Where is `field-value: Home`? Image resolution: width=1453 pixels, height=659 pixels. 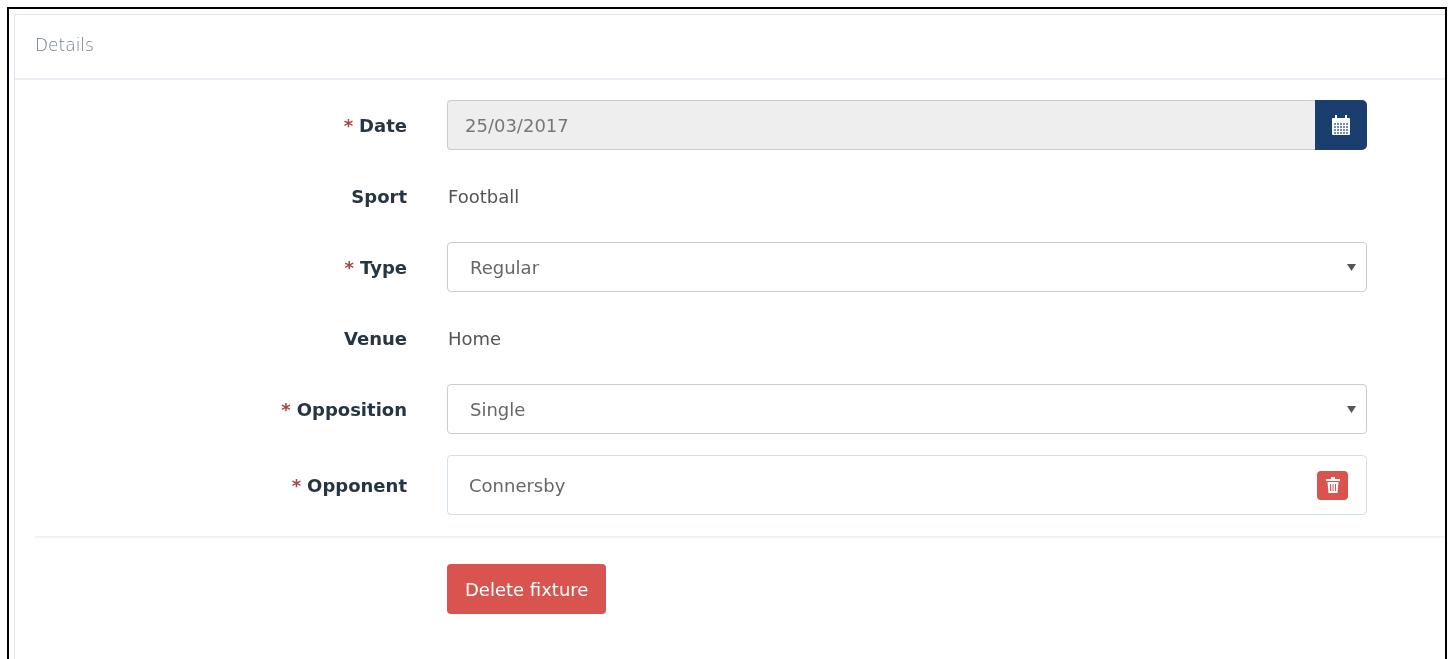 field-value: Home is located at coordinates (474, 338).